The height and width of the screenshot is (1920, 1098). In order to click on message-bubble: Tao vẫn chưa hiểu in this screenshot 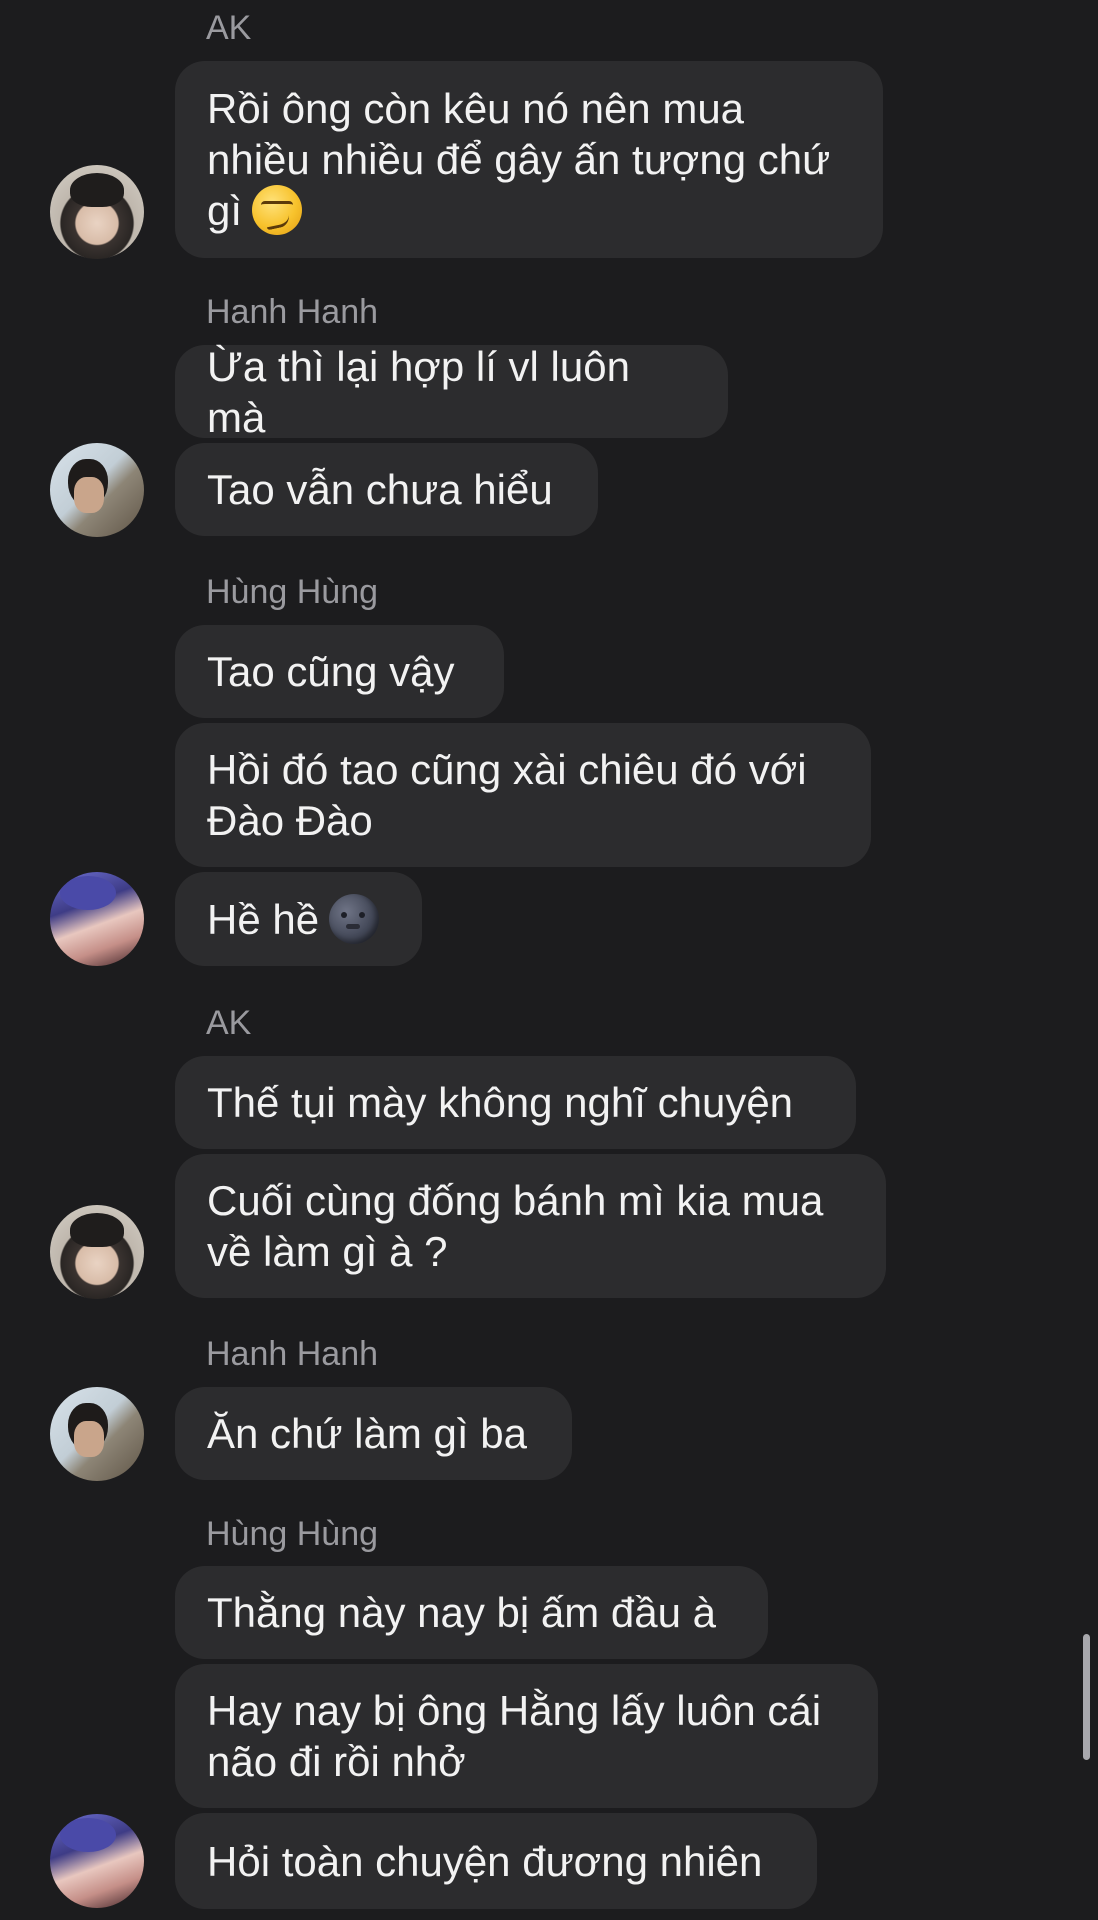, I will do `click(386, 489)`.